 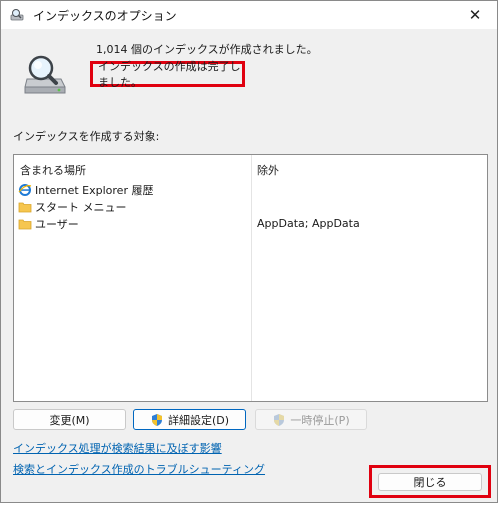 What do you see at coordinates (207, 49) in the screenshot?
I see `indexed-count-text: 1,014 個のインデックスが作成されました。` at bounding box center [207, 49].